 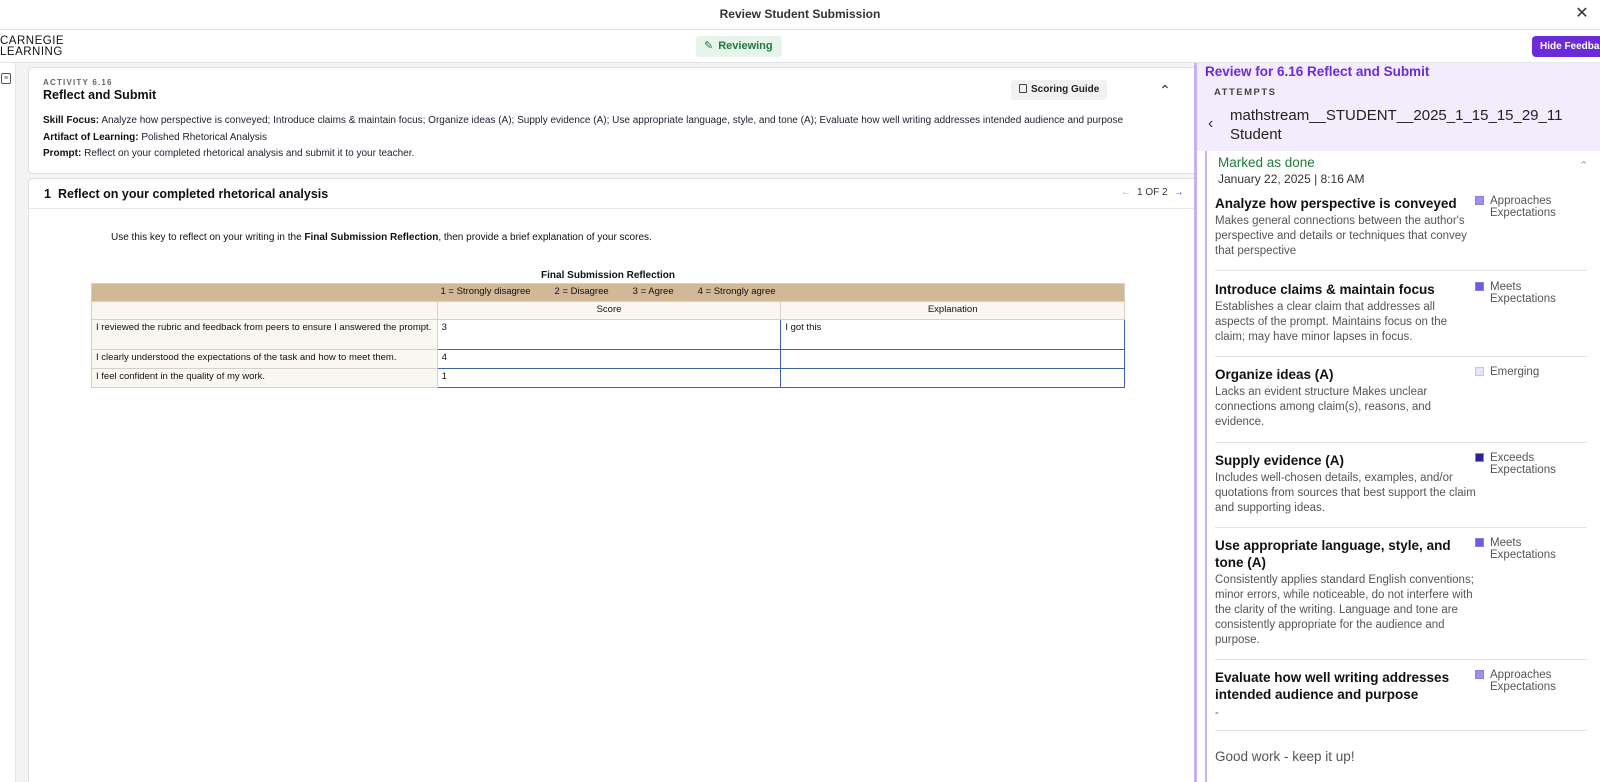 I want to click on score-cell: 4, so click(x=609, y=359).